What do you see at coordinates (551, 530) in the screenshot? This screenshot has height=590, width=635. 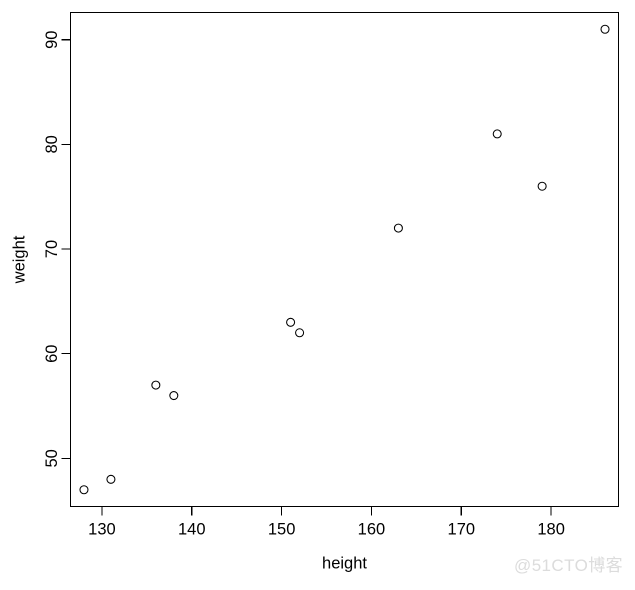 I see `x-tick-label: 180` at bounding box center [551, 530].